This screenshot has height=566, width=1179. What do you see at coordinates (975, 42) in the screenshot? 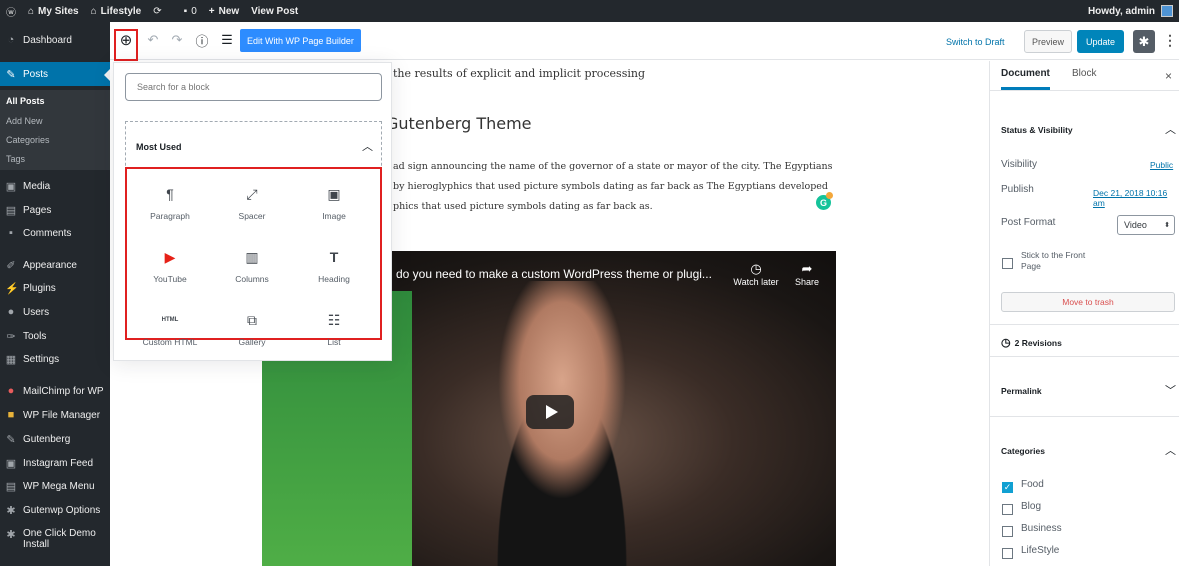
I see `switch-to-draft-link: Switch to Draft` at bounding box center [975, 42].